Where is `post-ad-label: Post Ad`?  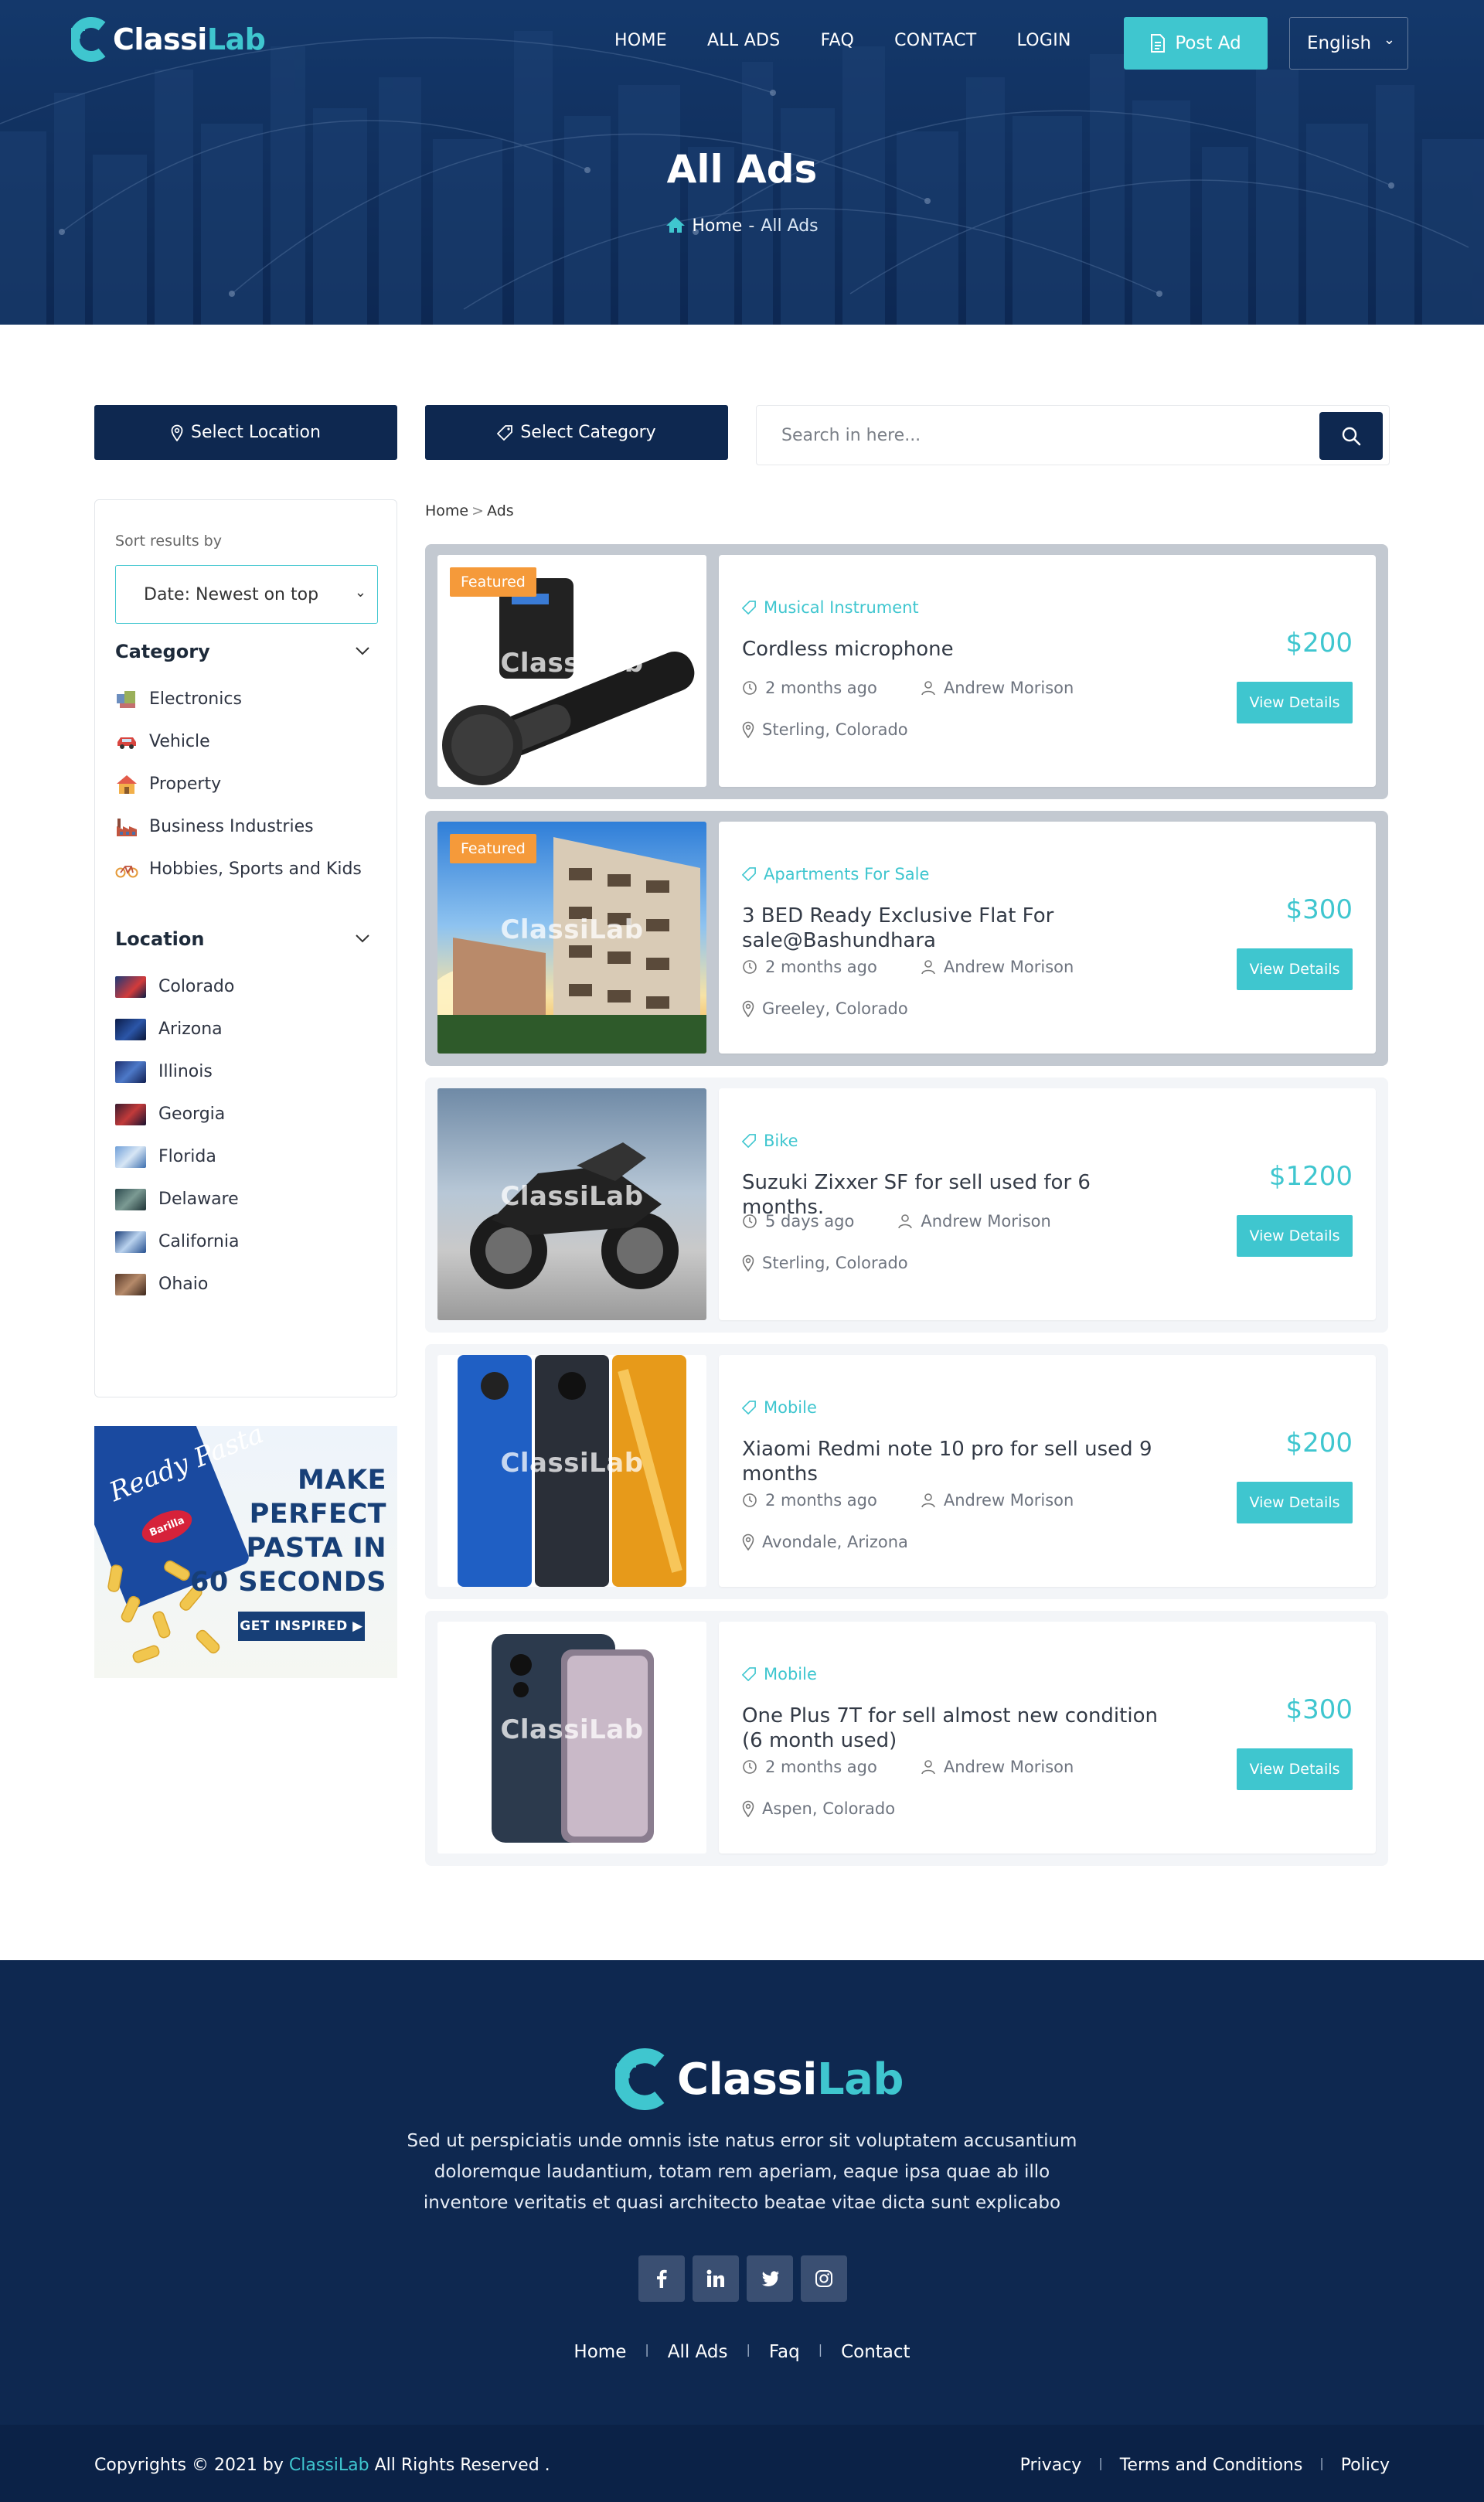
post-ad-label: Post Ad is located at coordinates (1208, 43).